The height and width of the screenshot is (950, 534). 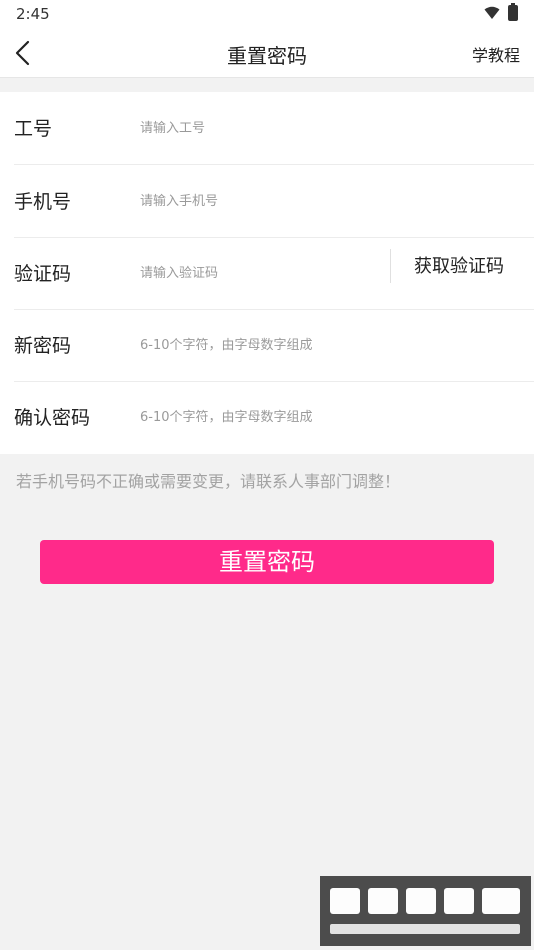 I want to click on battery-icon, so click(x=513, y=12).